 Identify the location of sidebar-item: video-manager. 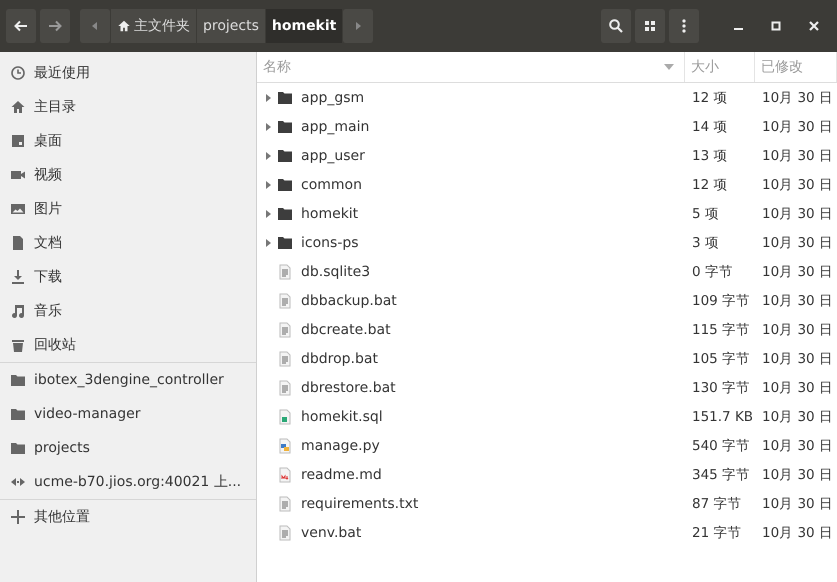
(128, 414).